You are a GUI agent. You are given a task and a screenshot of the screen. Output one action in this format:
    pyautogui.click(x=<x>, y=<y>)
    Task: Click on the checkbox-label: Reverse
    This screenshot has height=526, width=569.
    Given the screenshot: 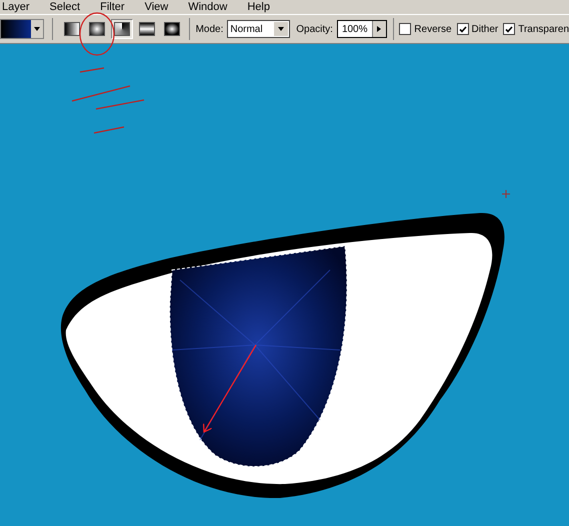 What is the action you would take?
    pyautogui.click(x=433, y=29)
    